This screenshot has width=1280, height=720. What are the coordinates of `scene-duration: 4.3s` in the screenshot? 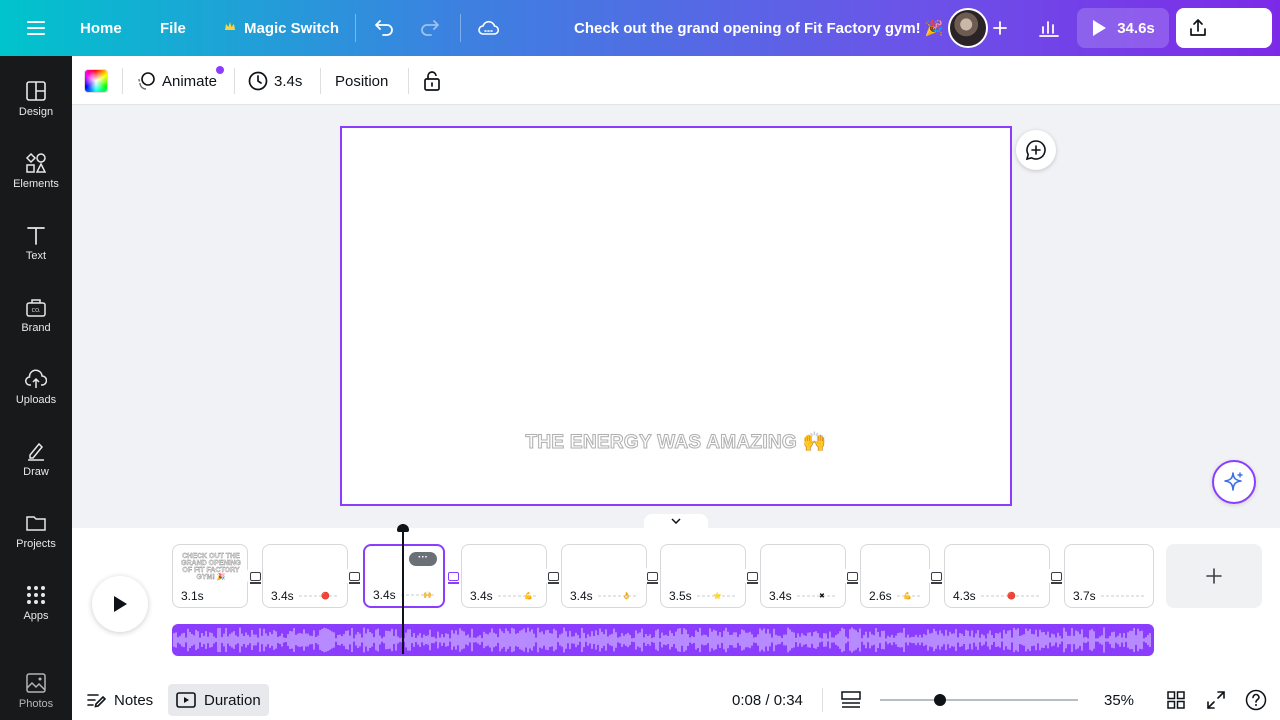 It's located at (964, 596).